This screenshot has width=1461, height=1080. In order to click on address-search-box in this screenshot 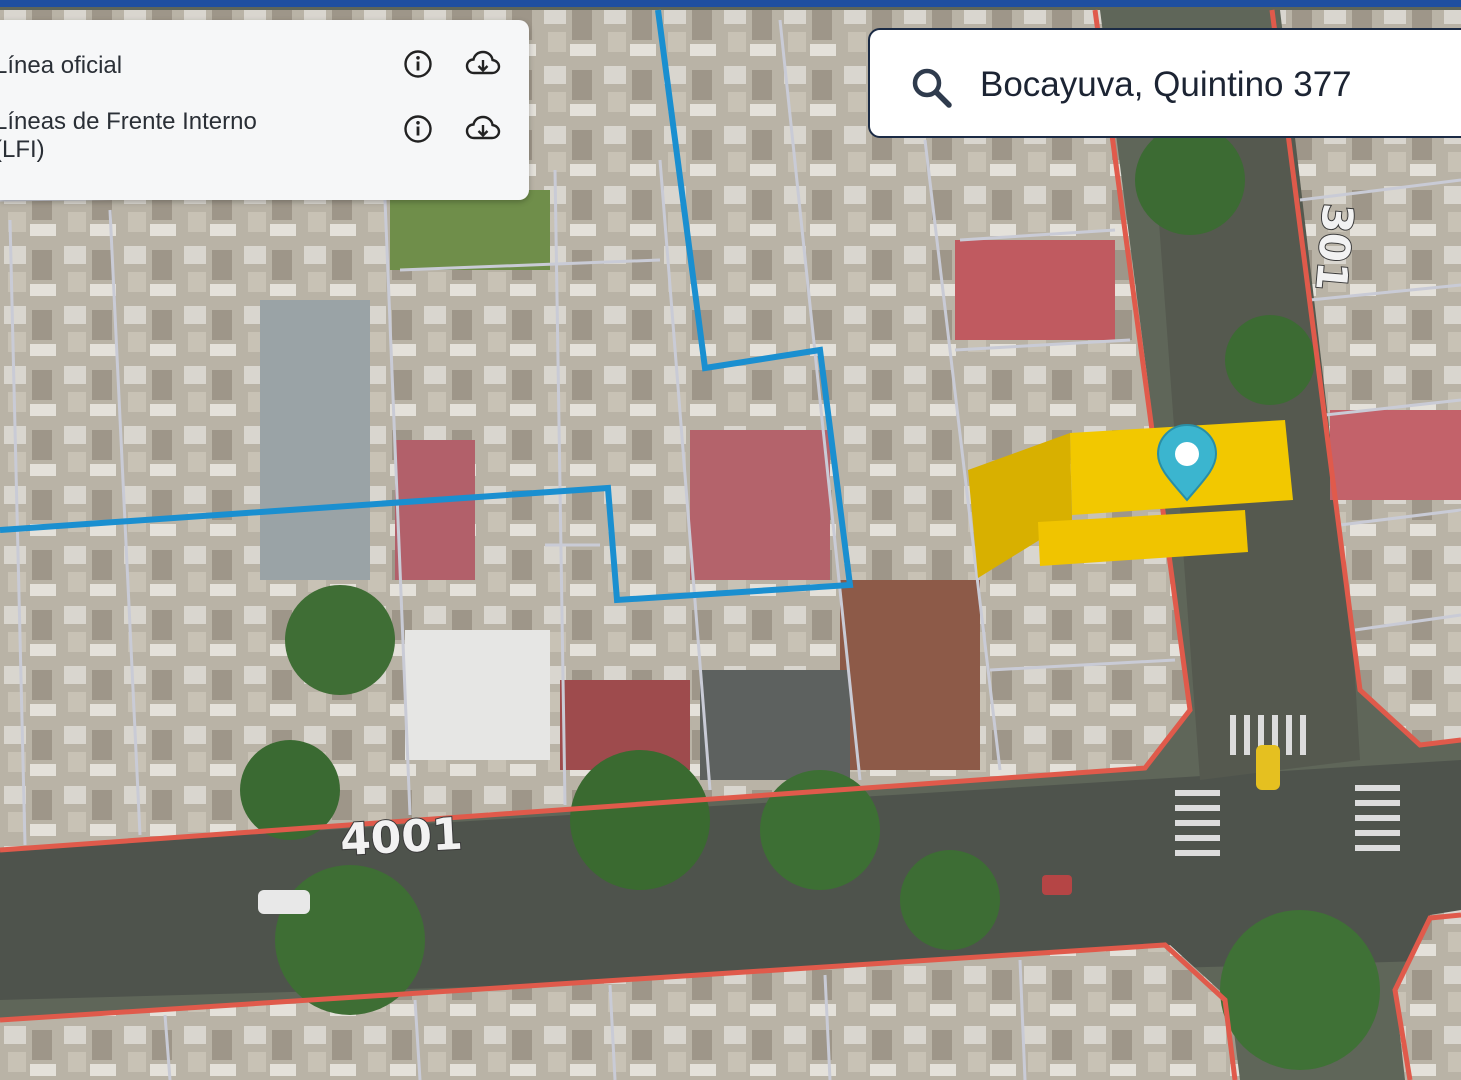, I will do `click(1164, 83)`.